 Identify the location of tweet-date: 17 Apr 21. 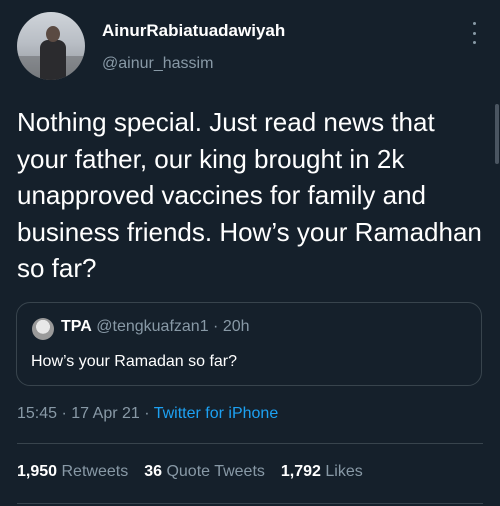
(105, 413).